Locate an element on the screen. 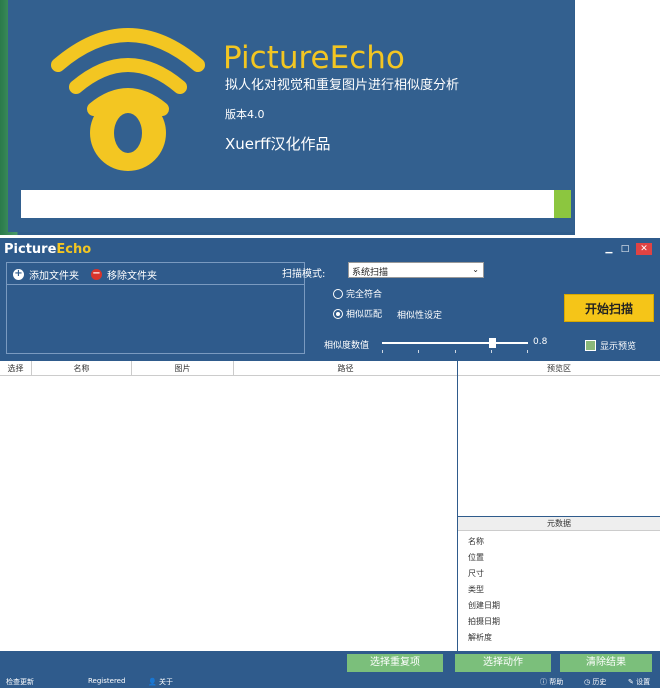 Image resolution: width=660 pixels, height=688 pixels. minus-icon: − is located at coordinates (96, 274).